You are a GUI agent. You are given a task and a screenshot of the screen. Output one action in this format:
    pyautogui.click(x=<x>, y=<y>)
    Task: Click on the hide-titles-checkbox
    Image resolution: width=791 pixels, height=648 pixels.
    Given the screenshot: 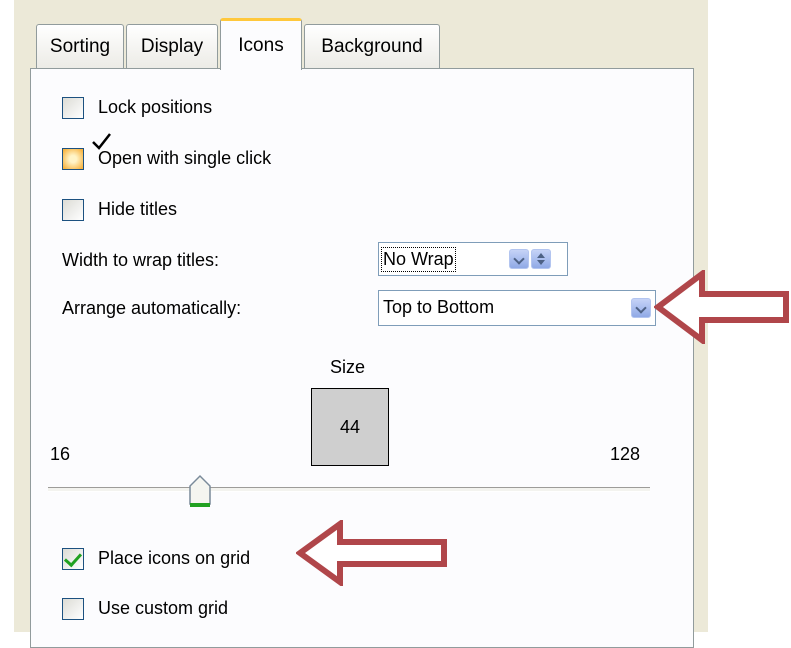 What is the action you would take?
    pyautogui.click(x=73, y=210)
    